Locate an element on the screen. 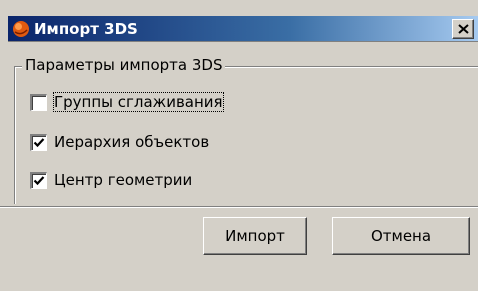  close-button is located at coordinates (463, 29).